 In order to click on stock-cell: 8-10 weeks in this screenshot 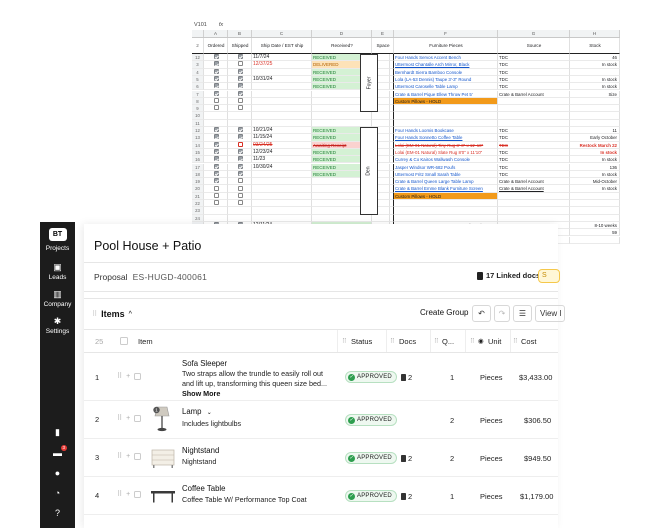, I will do `click(595, 225)`.